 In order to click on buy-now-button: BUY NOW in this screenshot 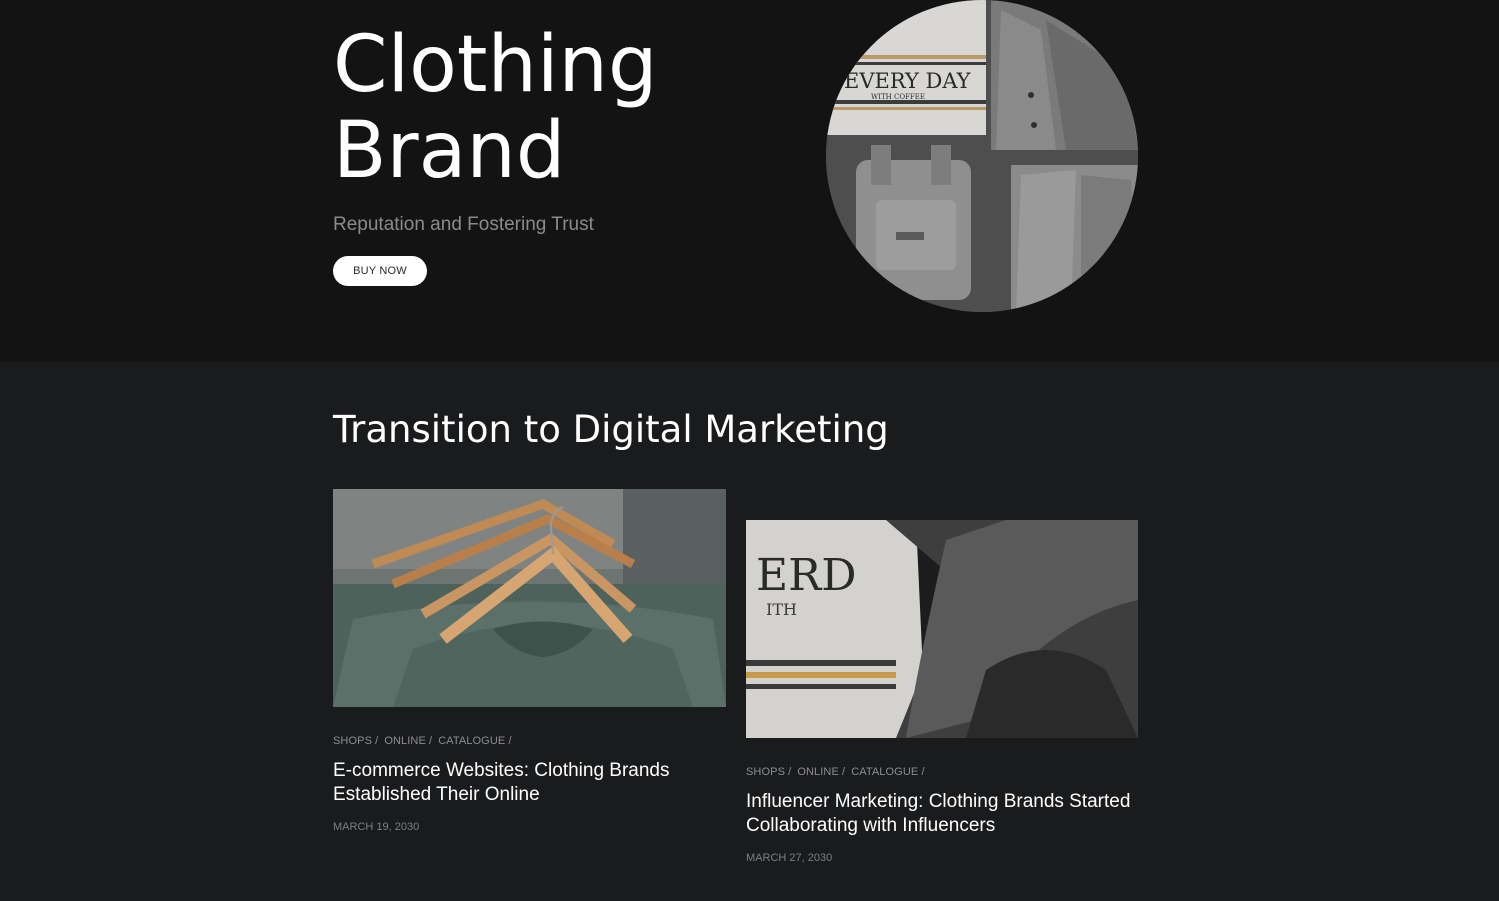, I will do `click(380, 271)`.